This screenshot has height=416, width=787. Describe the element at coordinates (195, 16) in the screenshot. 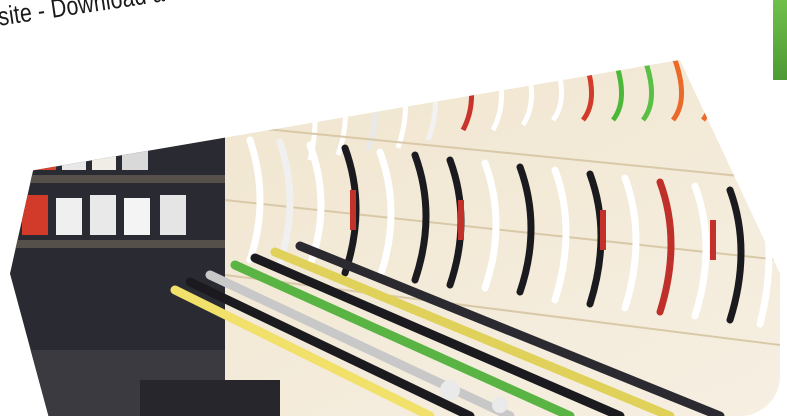

I see `qr-caption-text: site - Download a free QR scanner app fr` at that location.